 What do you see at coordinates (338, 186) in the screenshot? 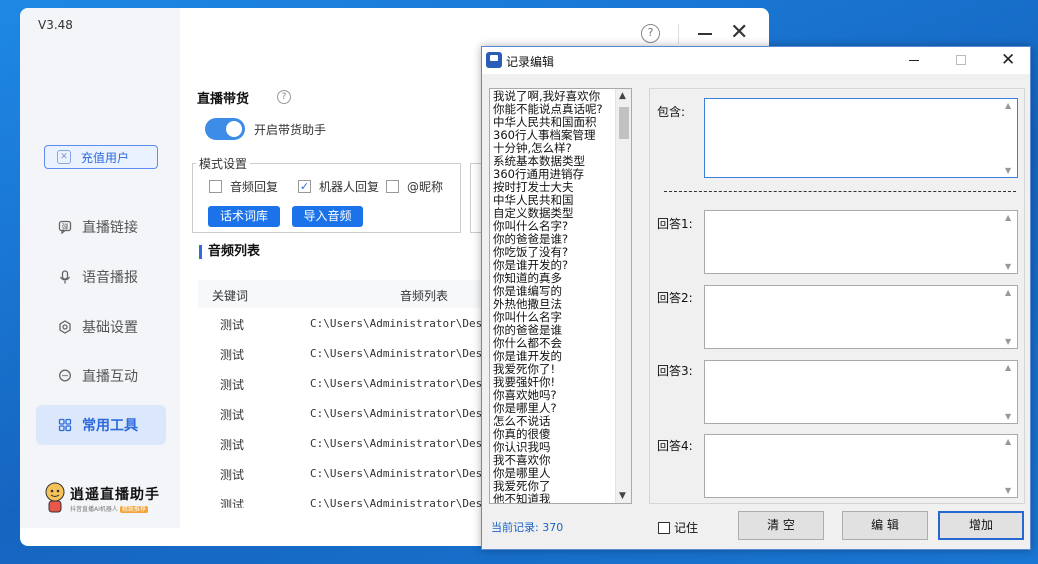
I see `robot-reply-checkbox: ✓ 机器人回复` at bounding box center [338, 186].